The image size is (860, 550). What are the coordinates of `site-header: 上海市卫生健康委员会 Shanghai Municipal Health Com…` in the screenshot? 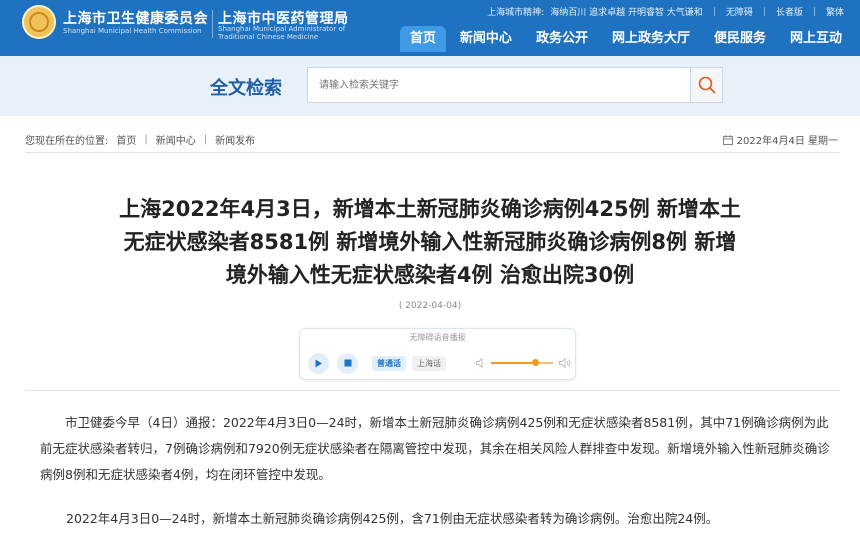 It's located at (430, 28).